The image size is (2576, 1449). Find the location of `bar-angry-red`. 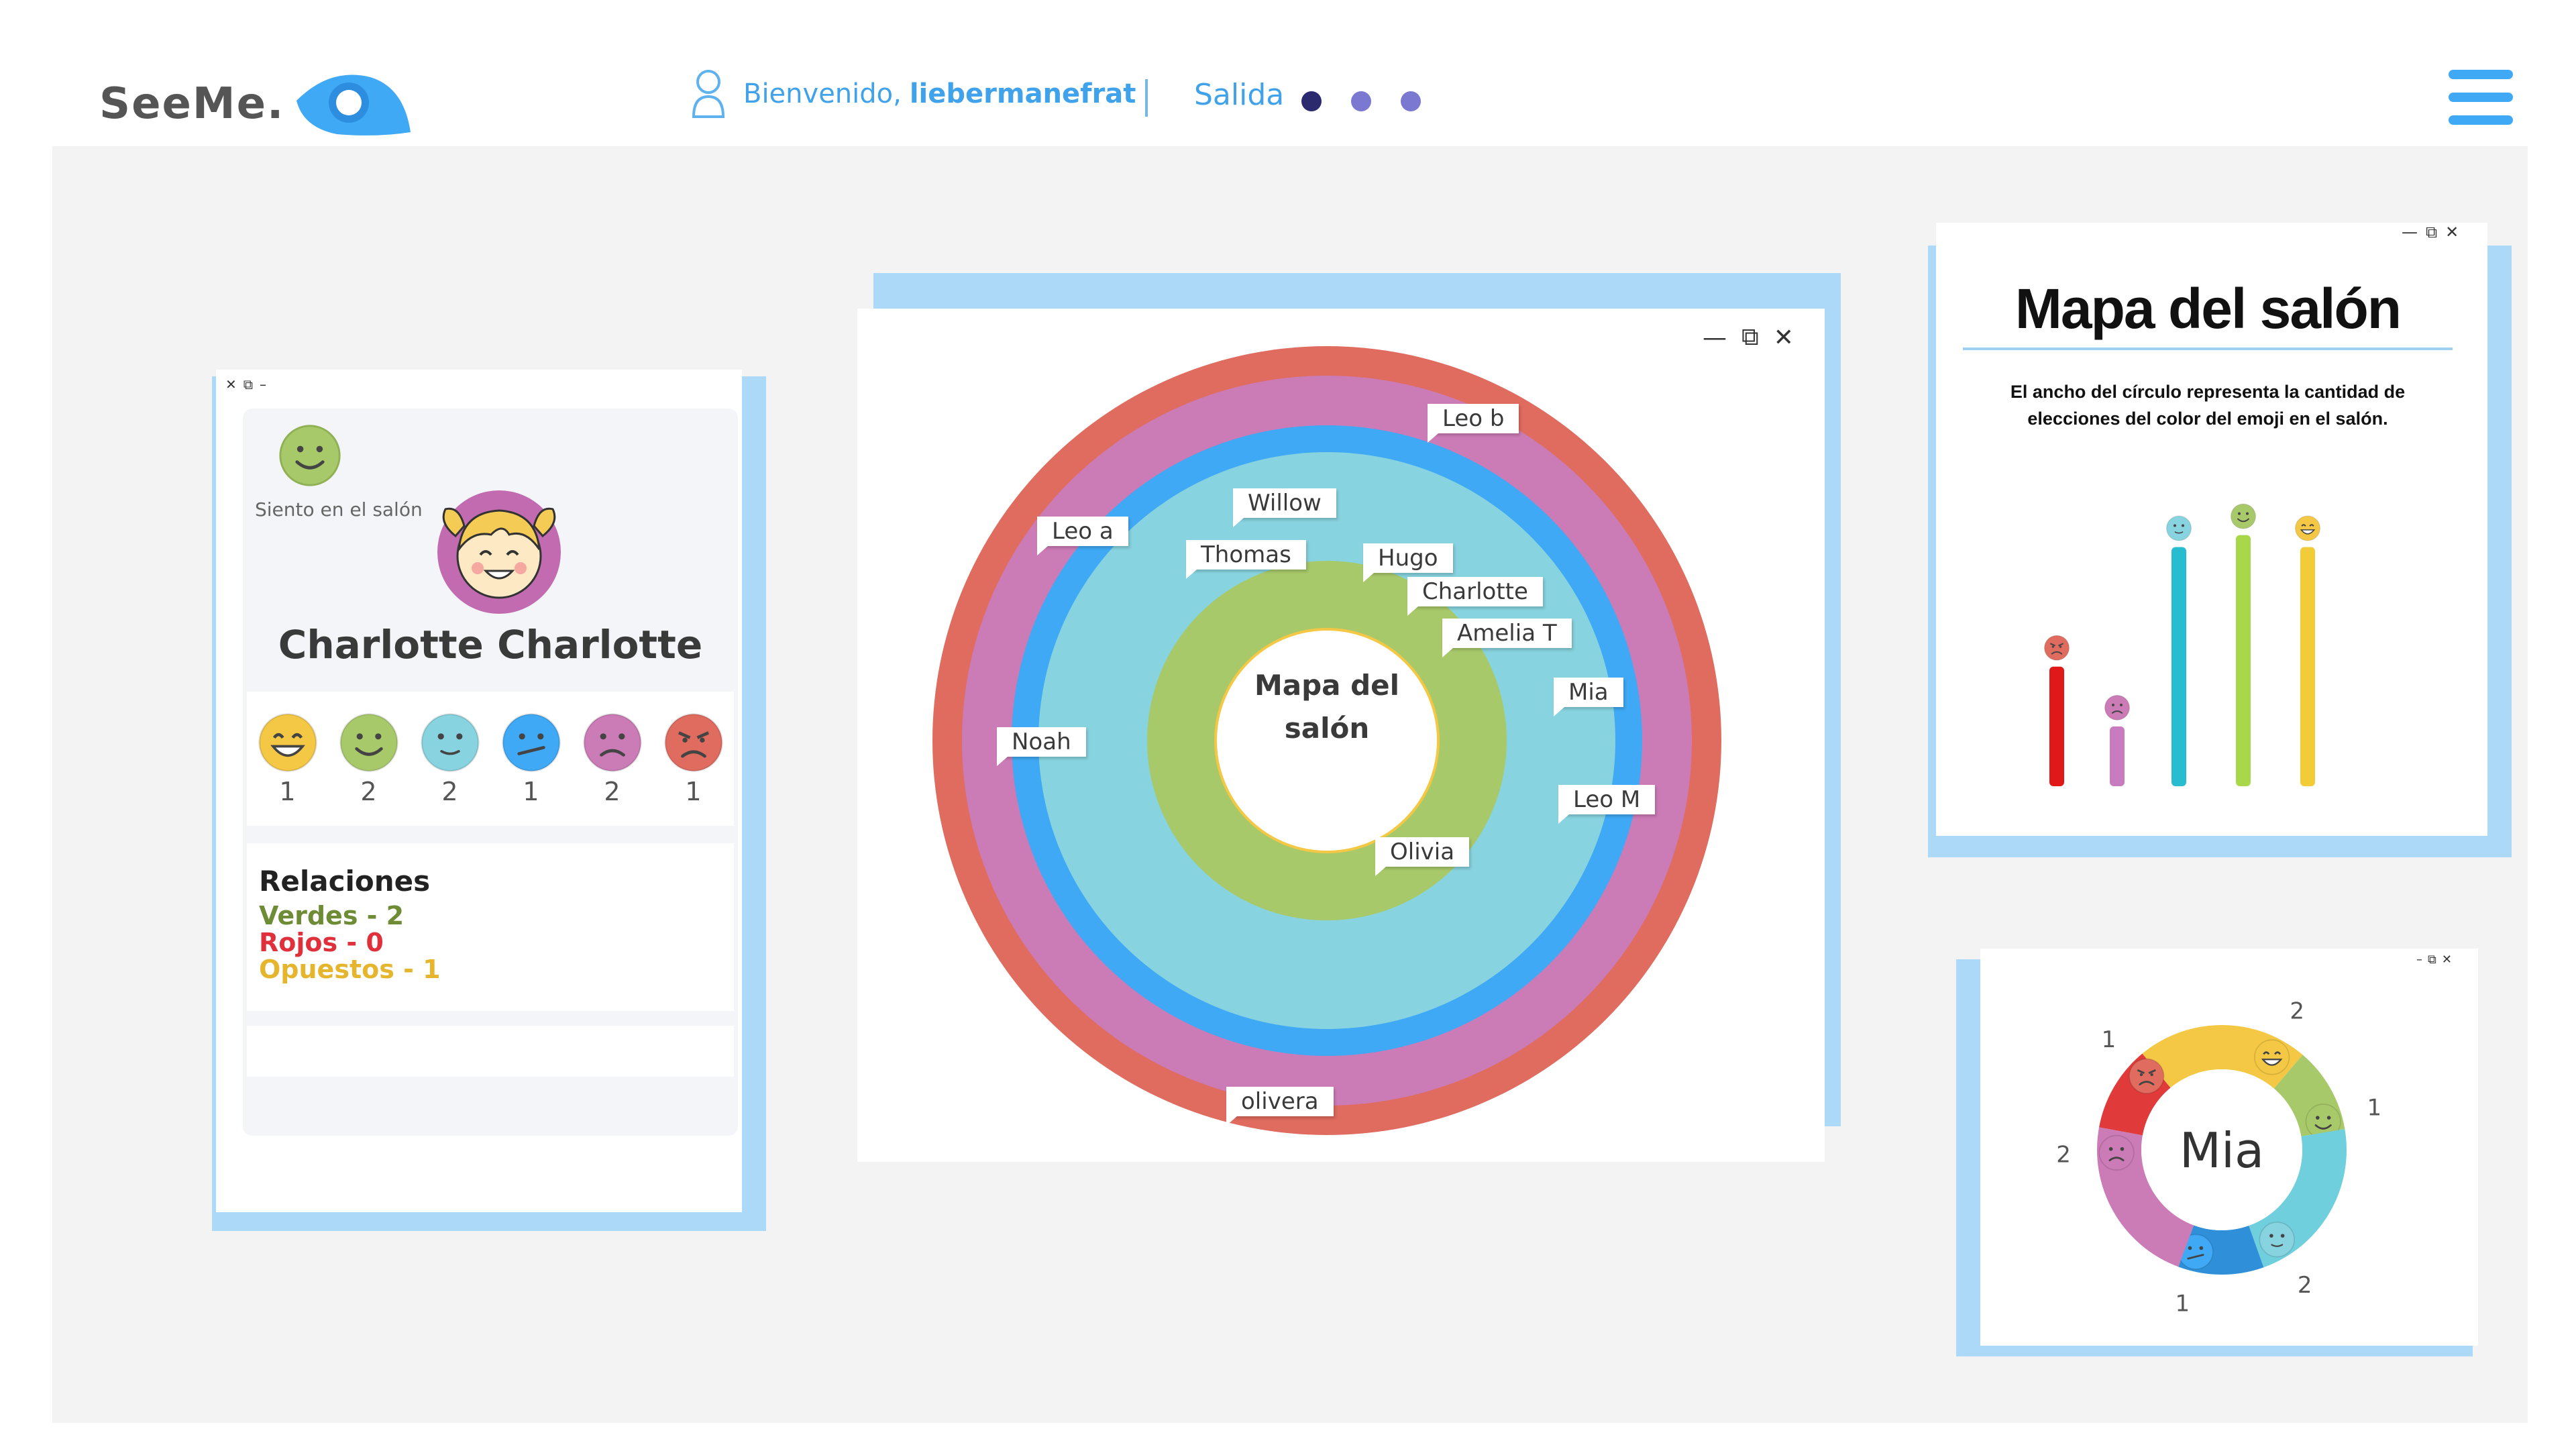

bar-angry-red is located at coordinates (2056, 726).